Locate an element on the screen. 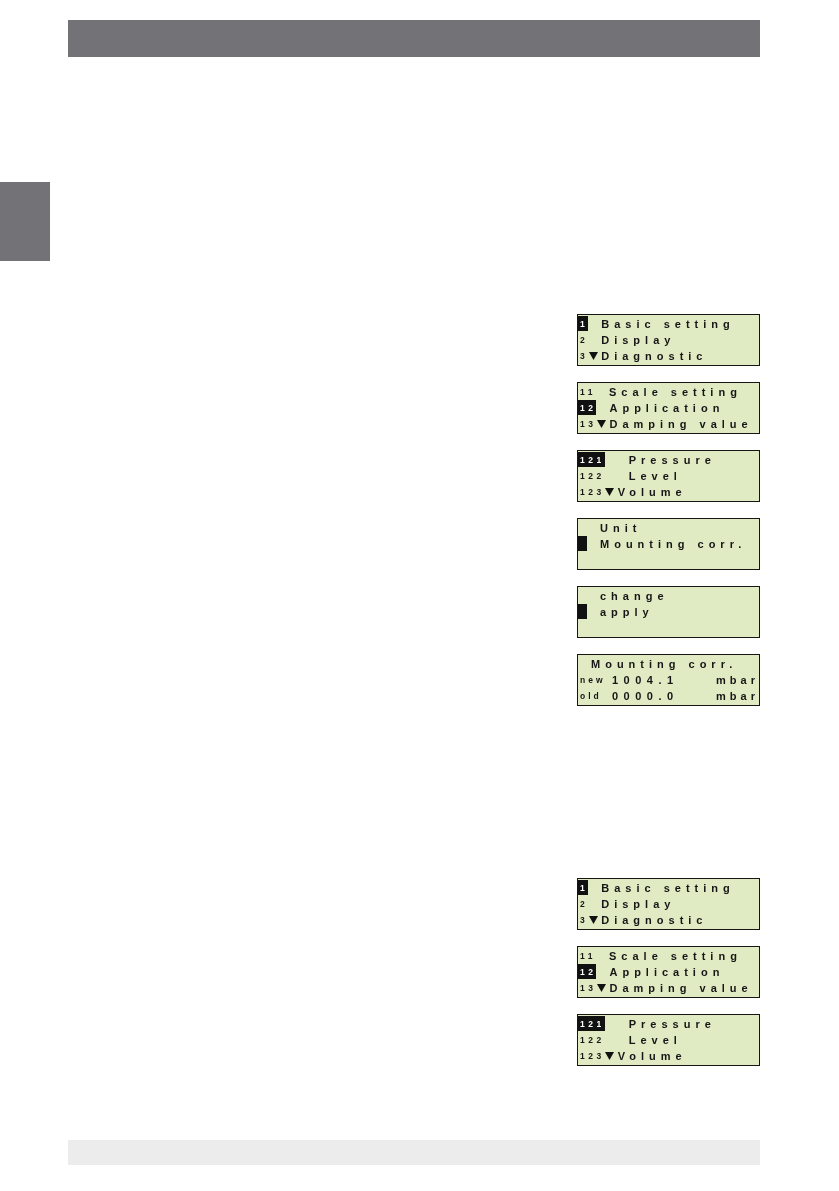  readout-label: new is located at coordinates (593, 679).